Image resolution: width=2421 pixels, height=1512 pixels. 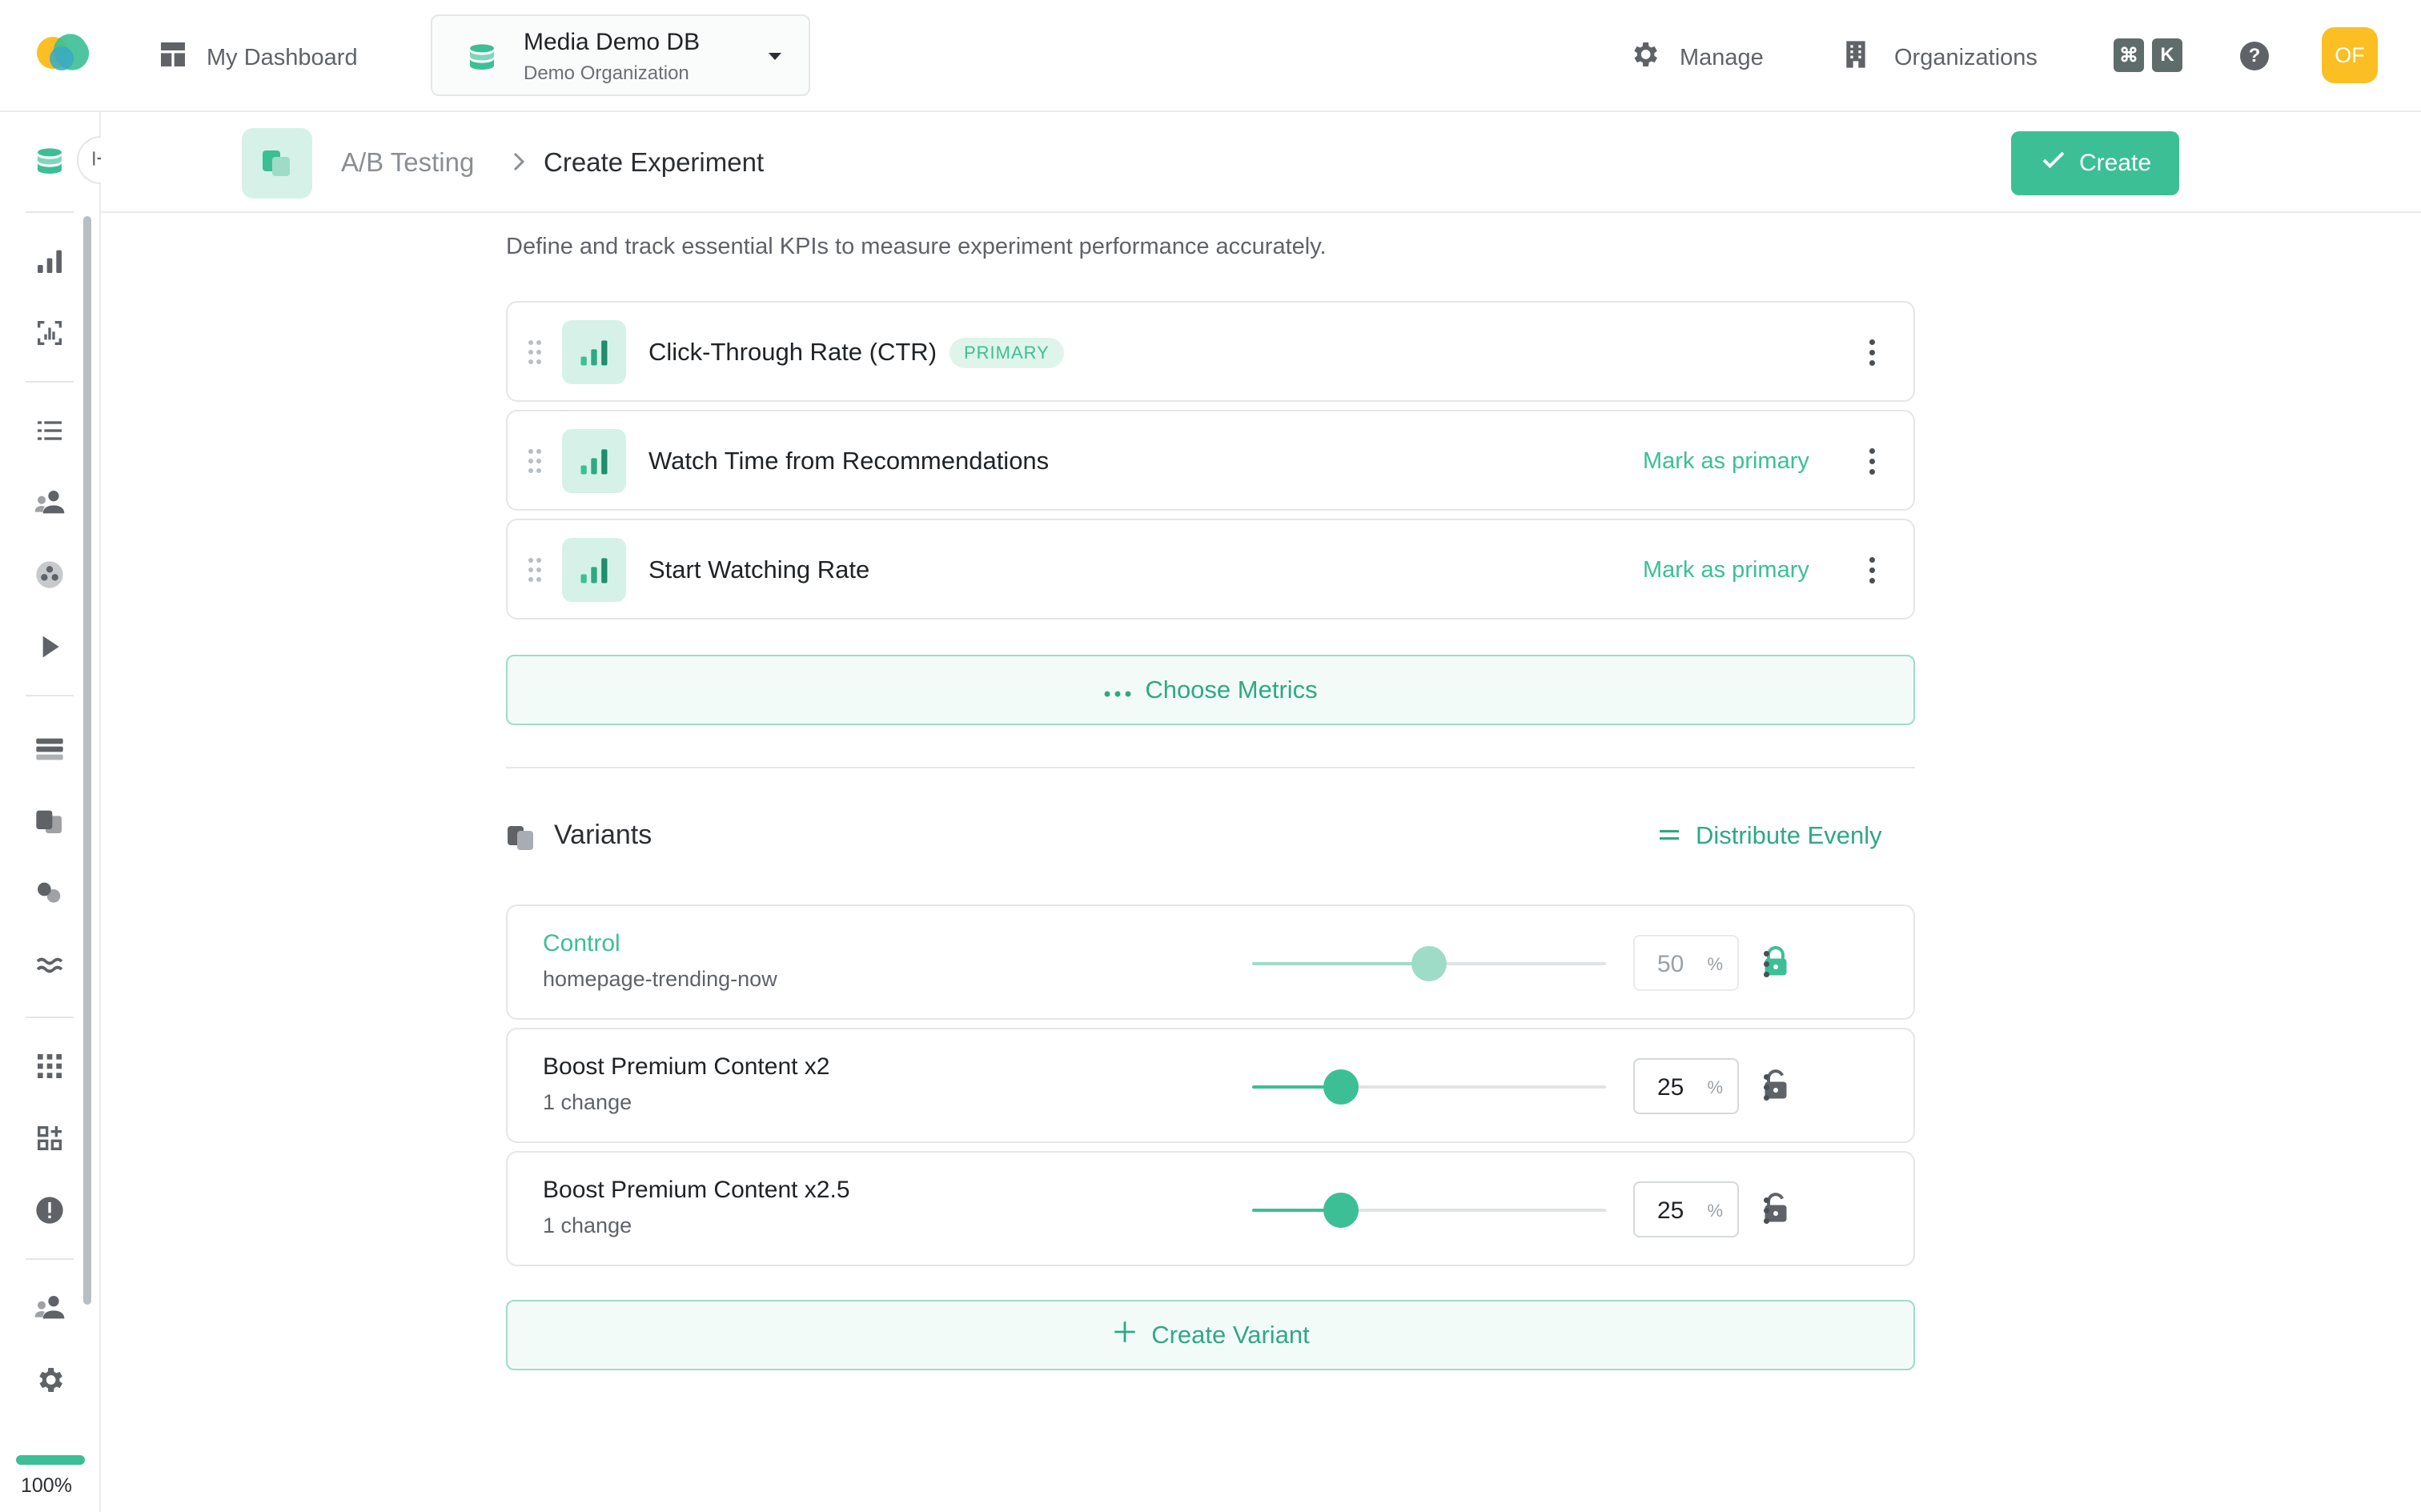 What do you see at coordinates (49, 750) in the screenshot?
I see `sidebar-item-layout` at bounding box center [49, 750].